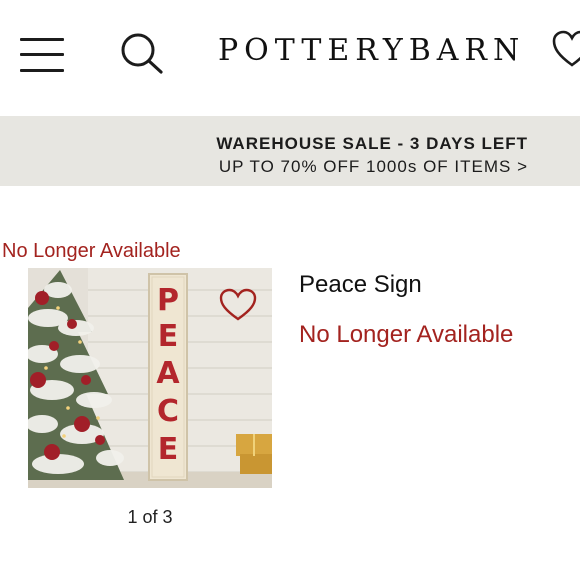  I want to click on promo-headline: WAREHOUSE SALE - 3 DAYS LEFT, so click(372, 143).